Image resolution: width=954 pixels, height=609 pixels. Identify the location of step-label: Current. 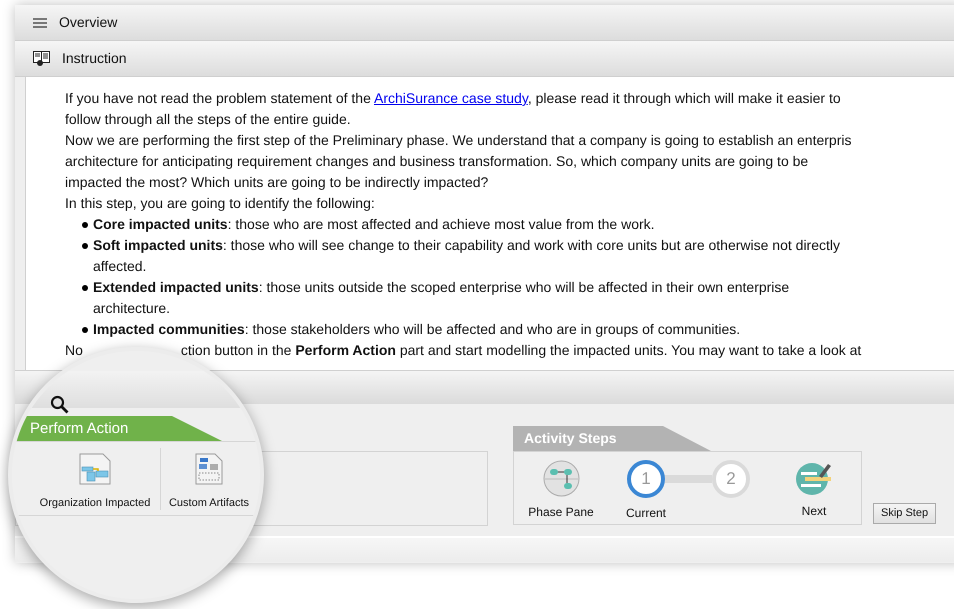
(646, 513).